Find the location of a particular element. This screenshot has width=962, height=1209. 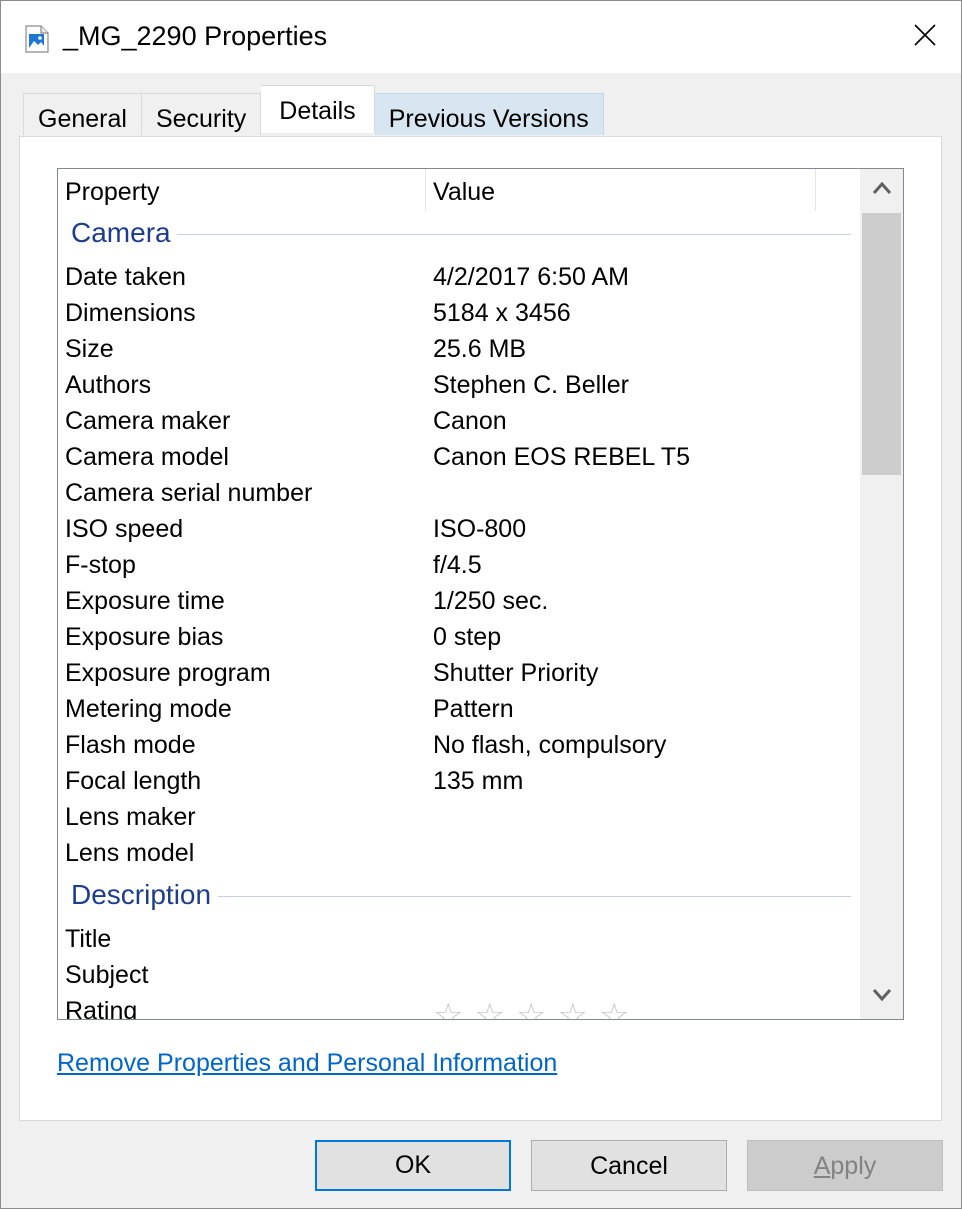

tab-previous-versions: Previous Versions is located at coordinates (489, 114).